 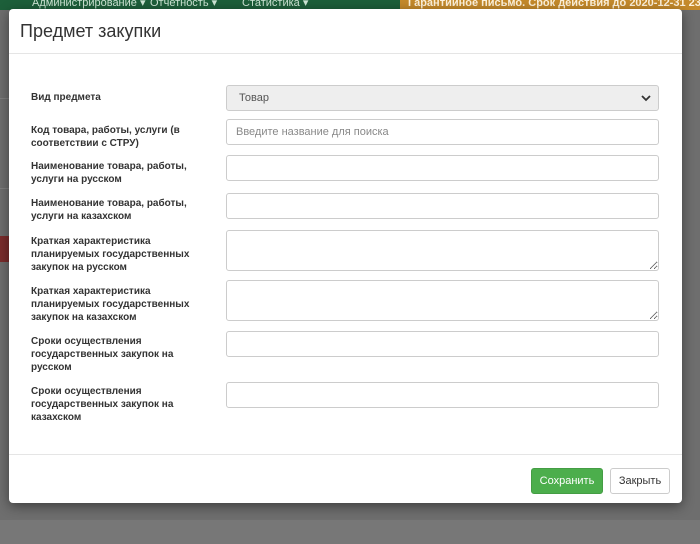 I want to click on terms-kz-input, so click(x=442, y=395).